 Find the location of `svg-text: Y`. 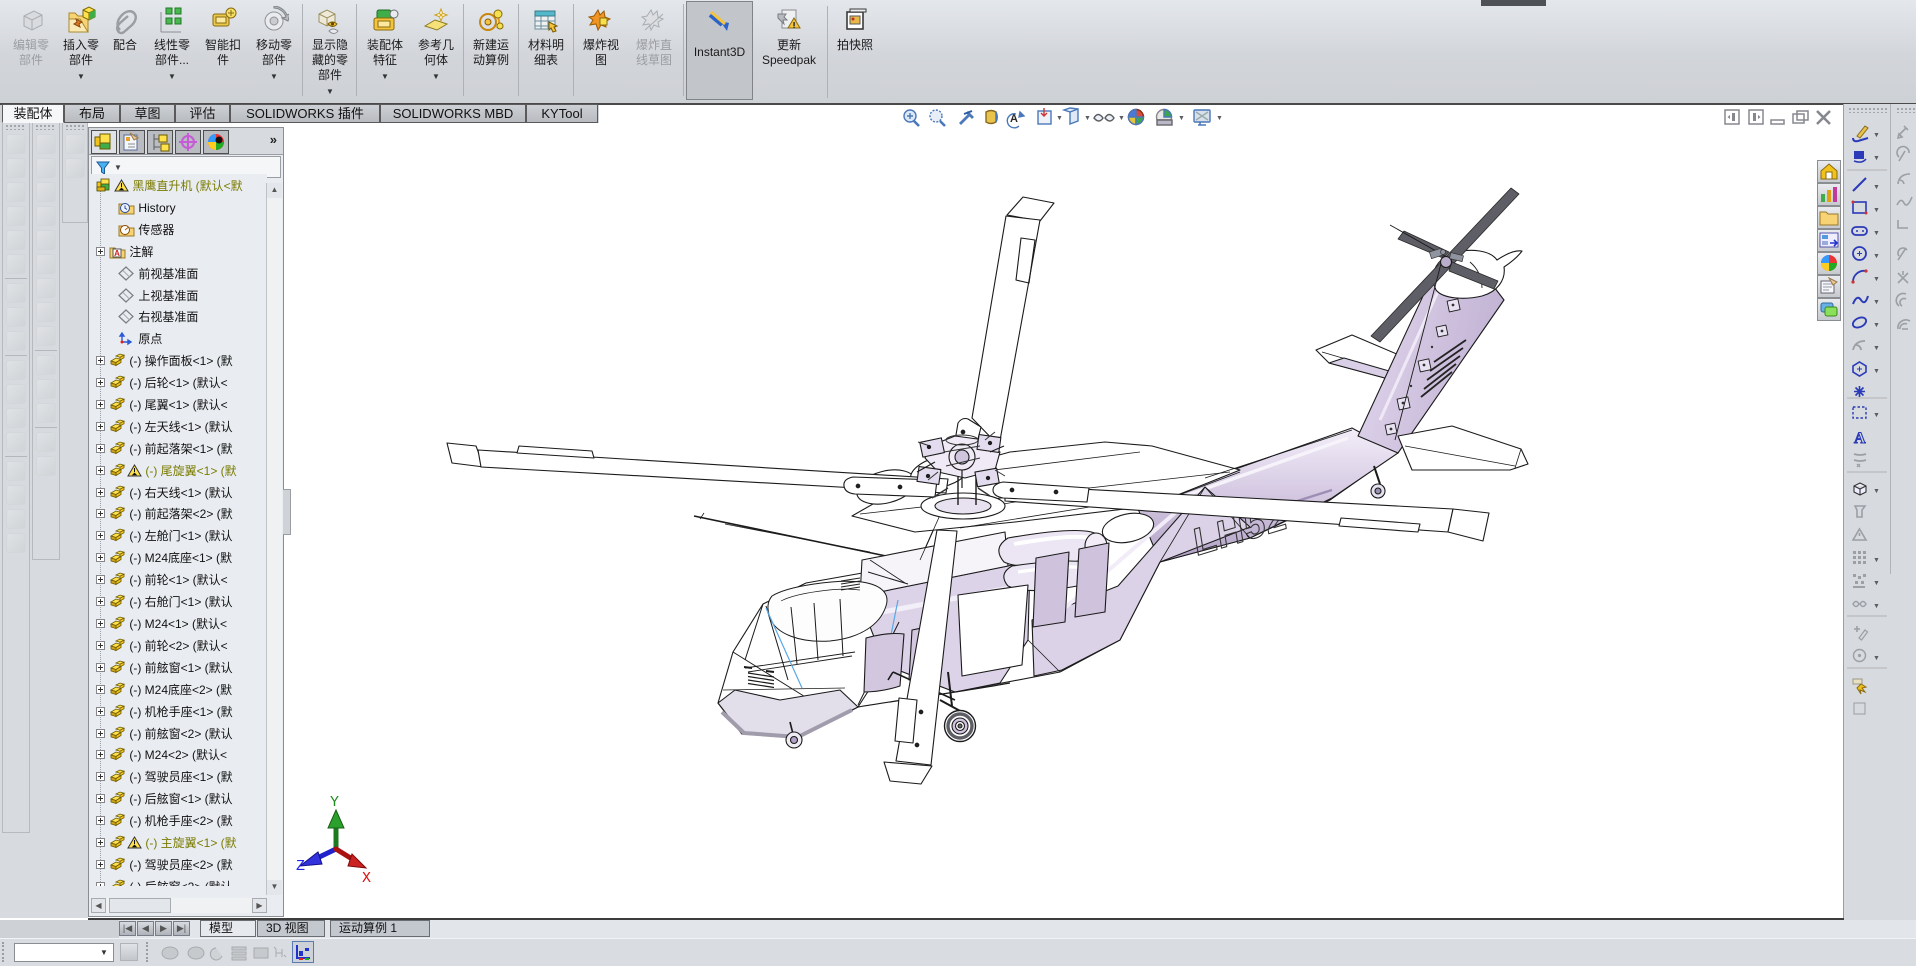

svg-text: Y is located at coordinates (334, 802).